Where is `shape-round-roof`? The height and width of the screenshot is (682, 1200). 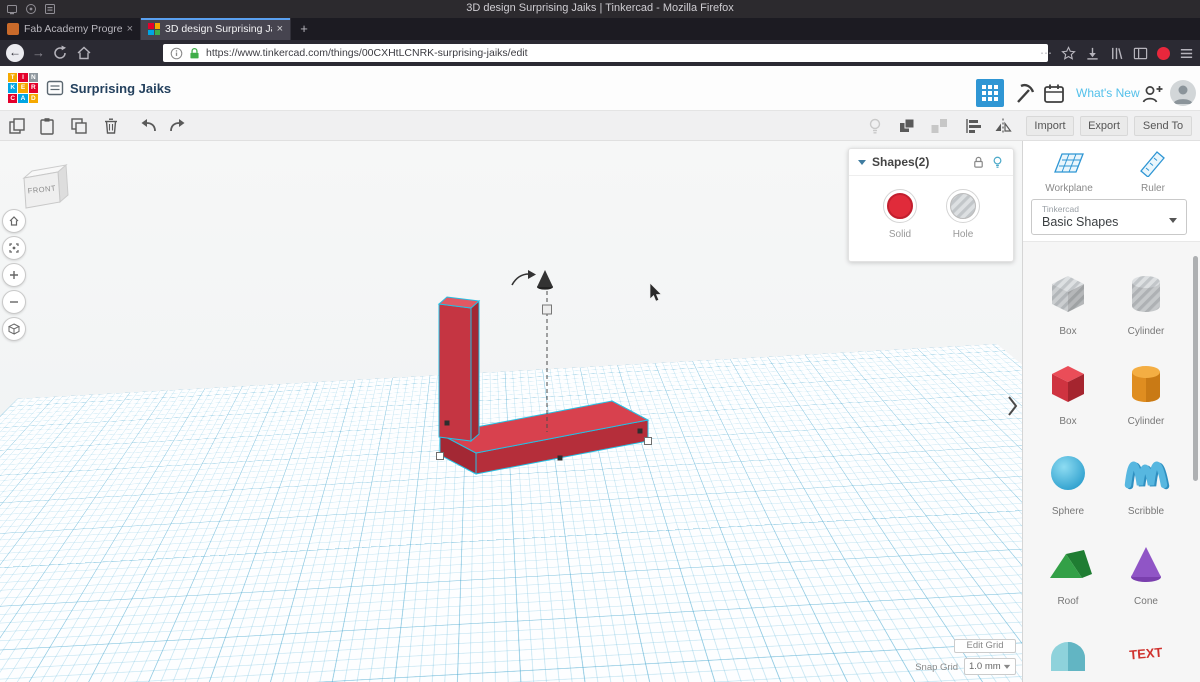 shape-round-roof is located at coordinates (1068, 654).